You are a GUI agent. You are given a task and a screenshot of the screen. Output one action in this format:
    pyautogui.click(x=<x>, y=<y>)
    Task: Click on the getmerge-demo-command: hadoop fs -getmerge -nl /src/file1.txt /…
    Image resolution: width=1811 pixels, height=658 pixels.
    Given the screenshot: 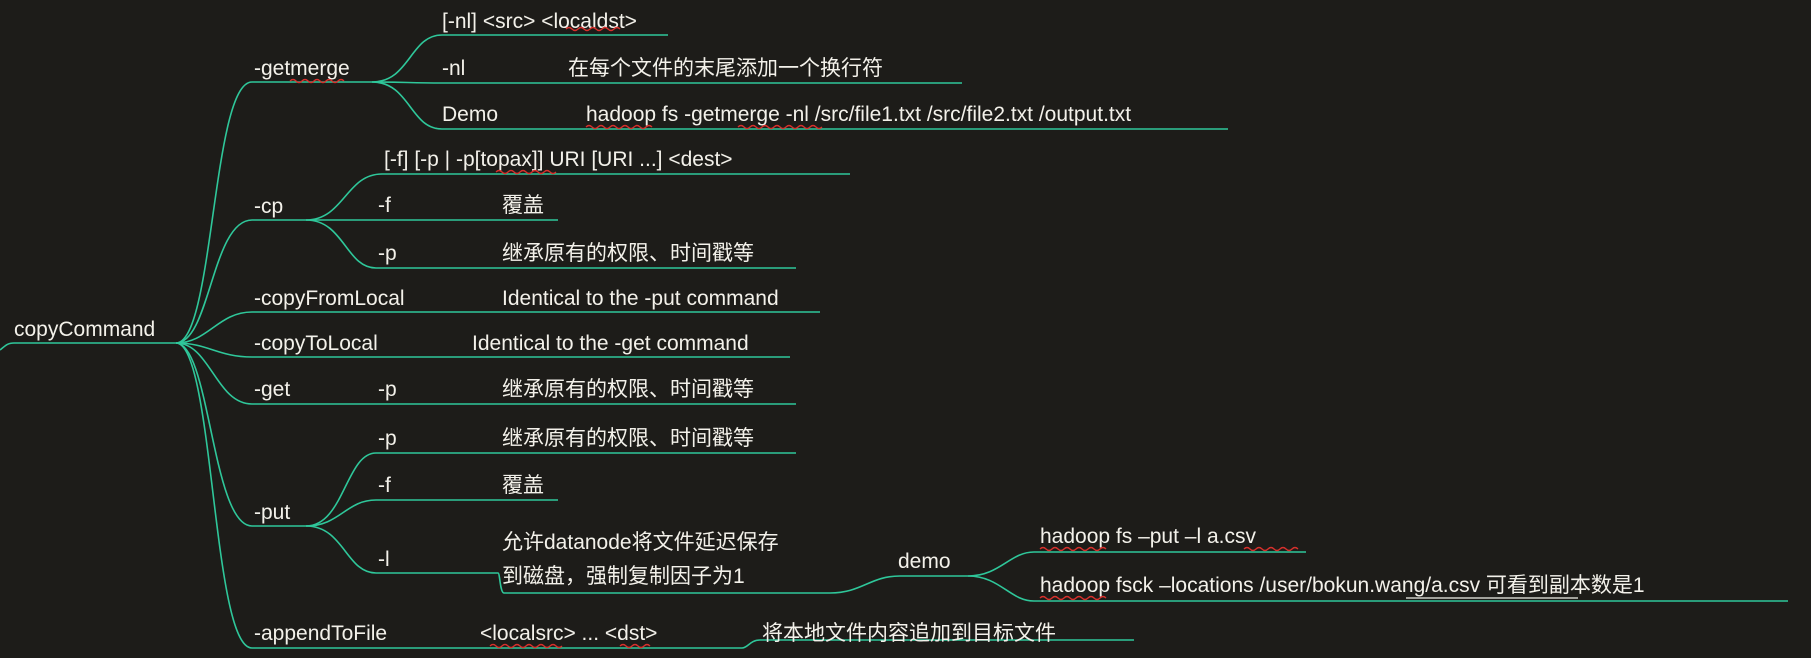 What is the action you would take?
    pyautogui.click(x=858, y=114)
    